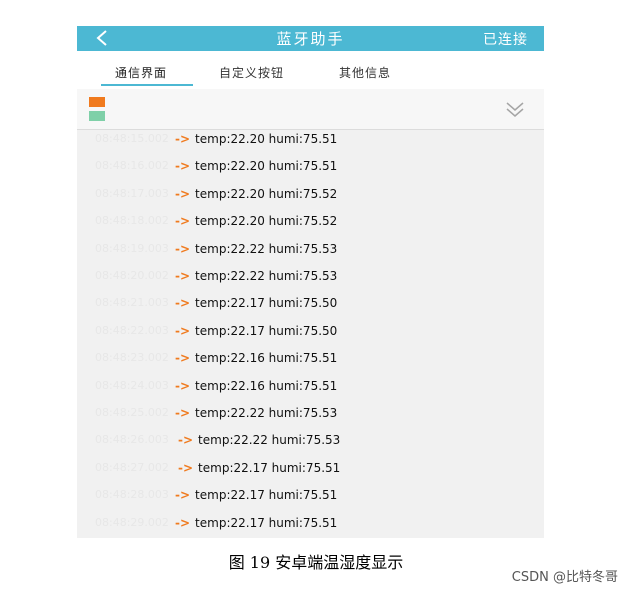 This screenshot has width=632, height=591. I want to click on app-title: 蓝牙助手, so click(310, 39).